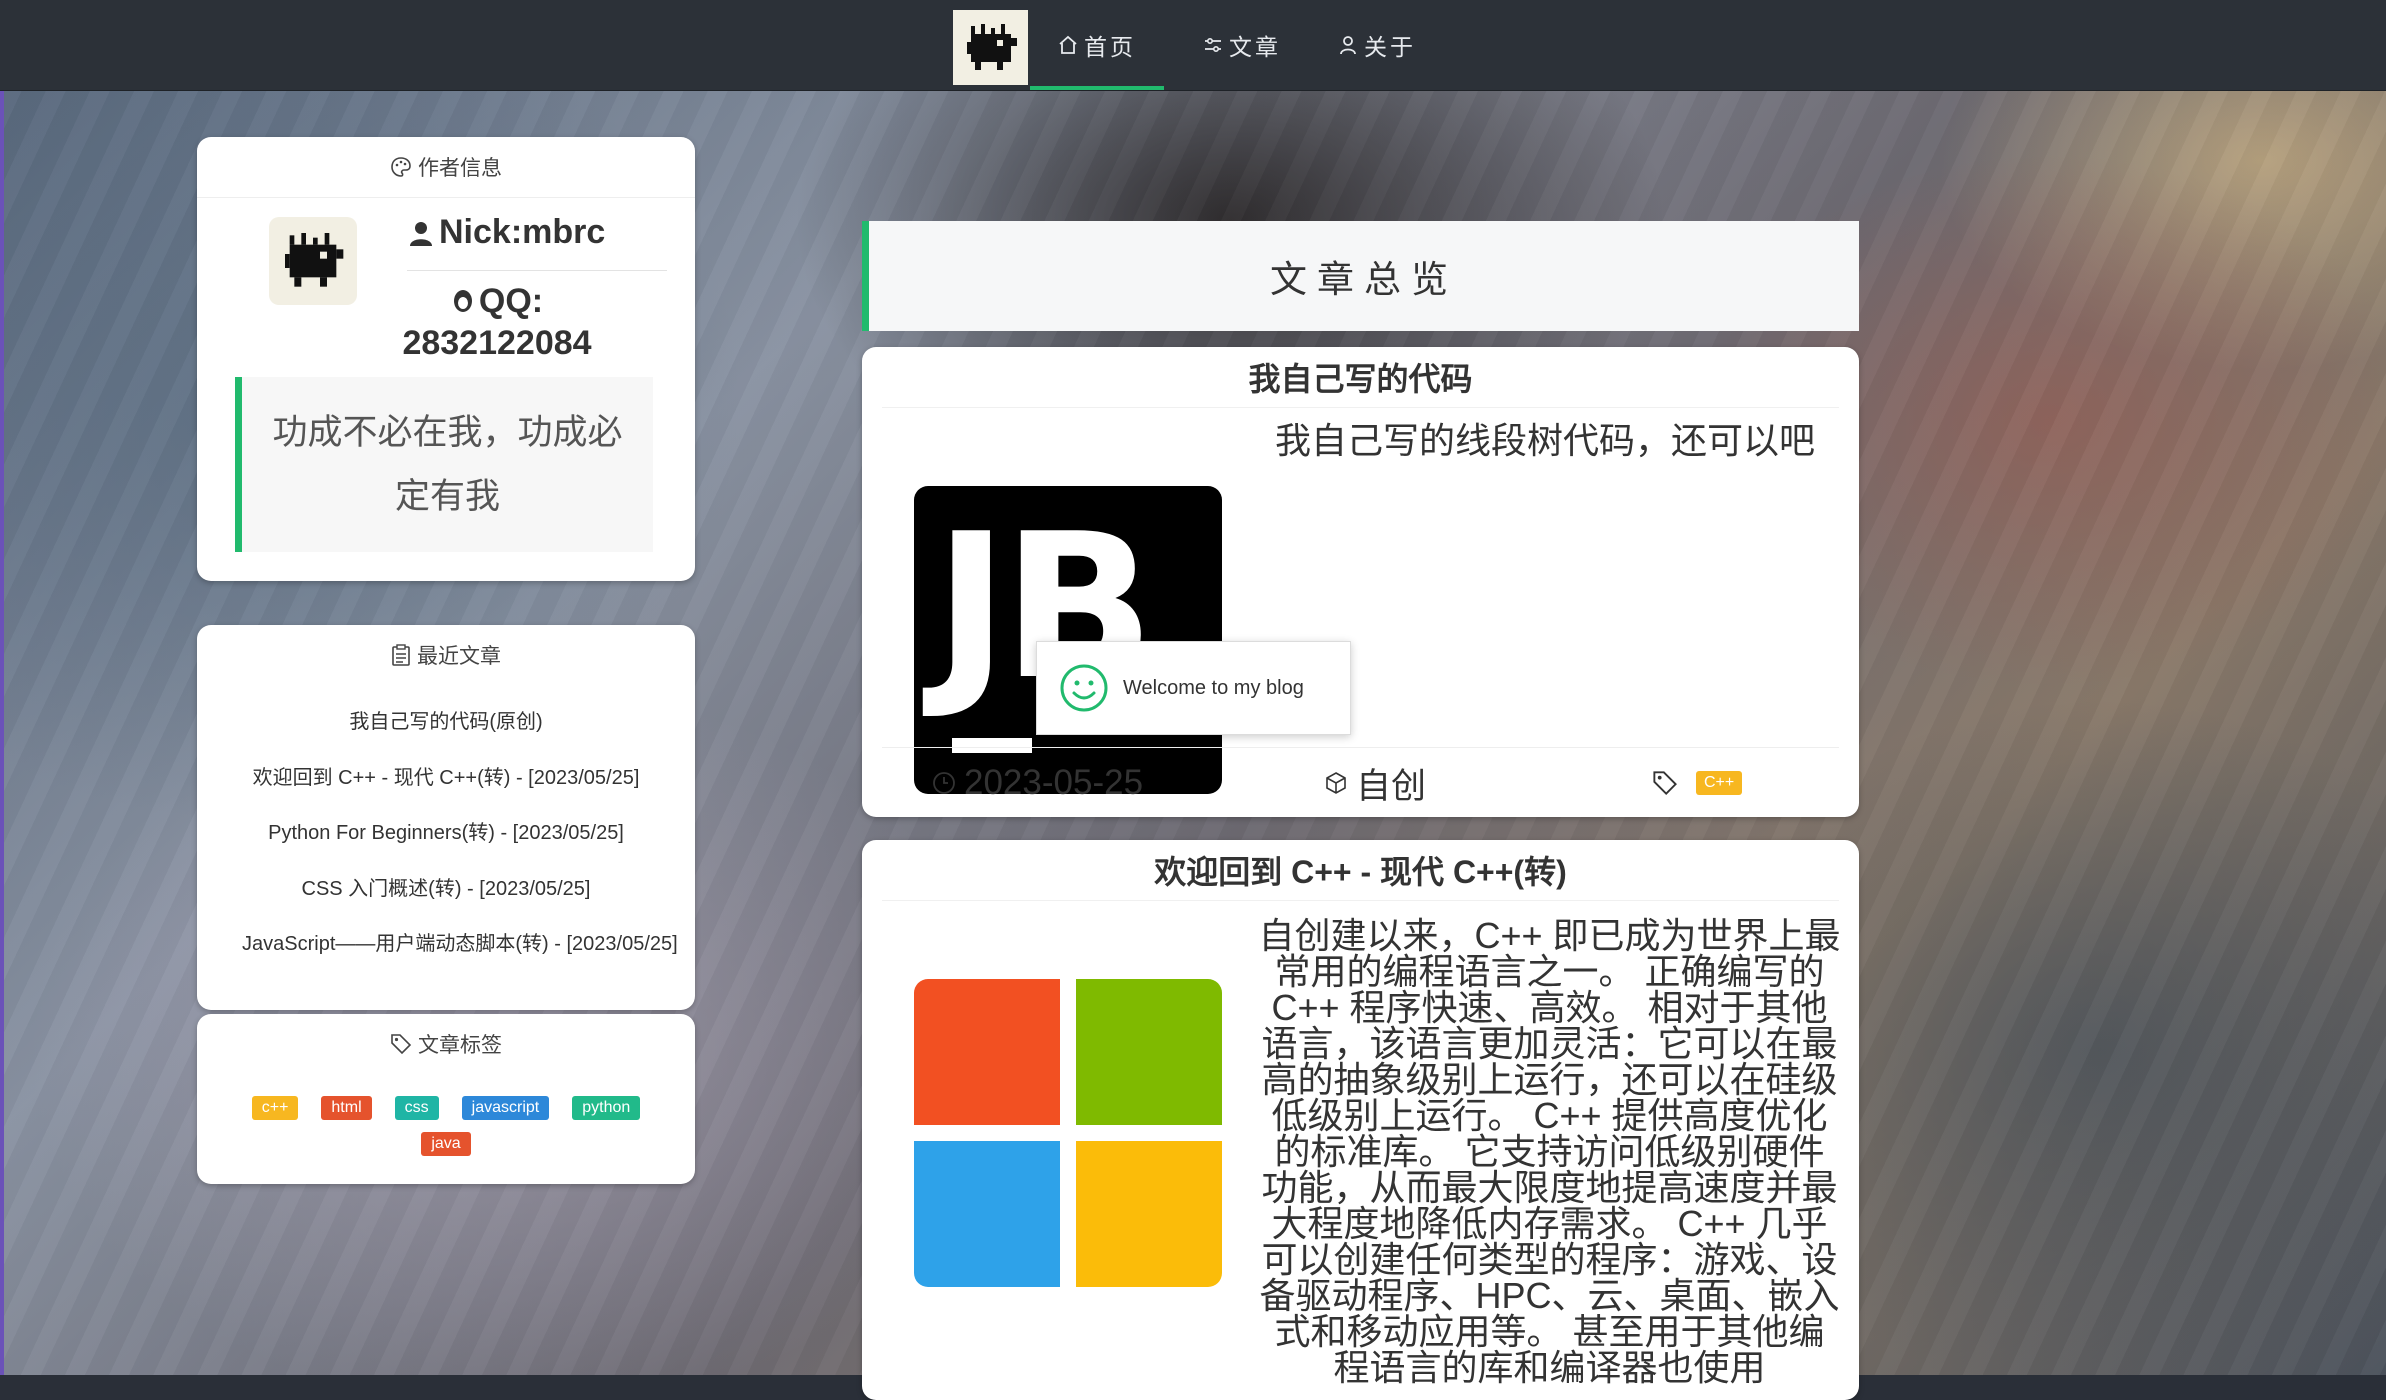 The width and height of the screenshot is (2386, 1400). What do you see at coordinates (505, 1108) in the screenshot?
I see `tag-javascript: javascript` at bounding box center [505, 1108].